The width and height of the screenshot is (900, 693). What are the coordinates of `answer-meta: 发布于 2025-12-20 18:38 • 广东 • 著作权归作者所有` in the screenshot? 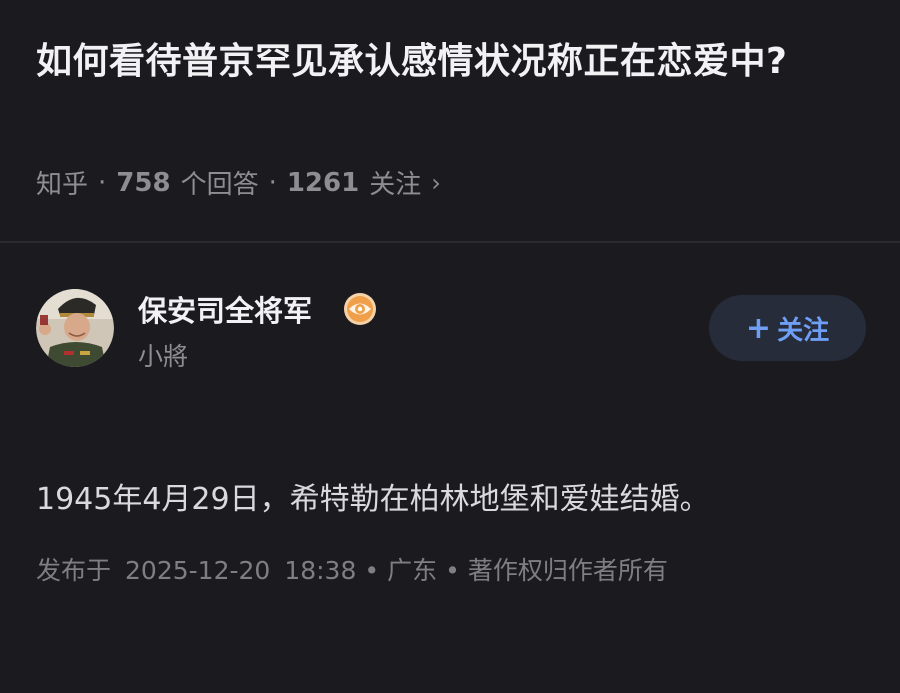 It's located at (352, 569).